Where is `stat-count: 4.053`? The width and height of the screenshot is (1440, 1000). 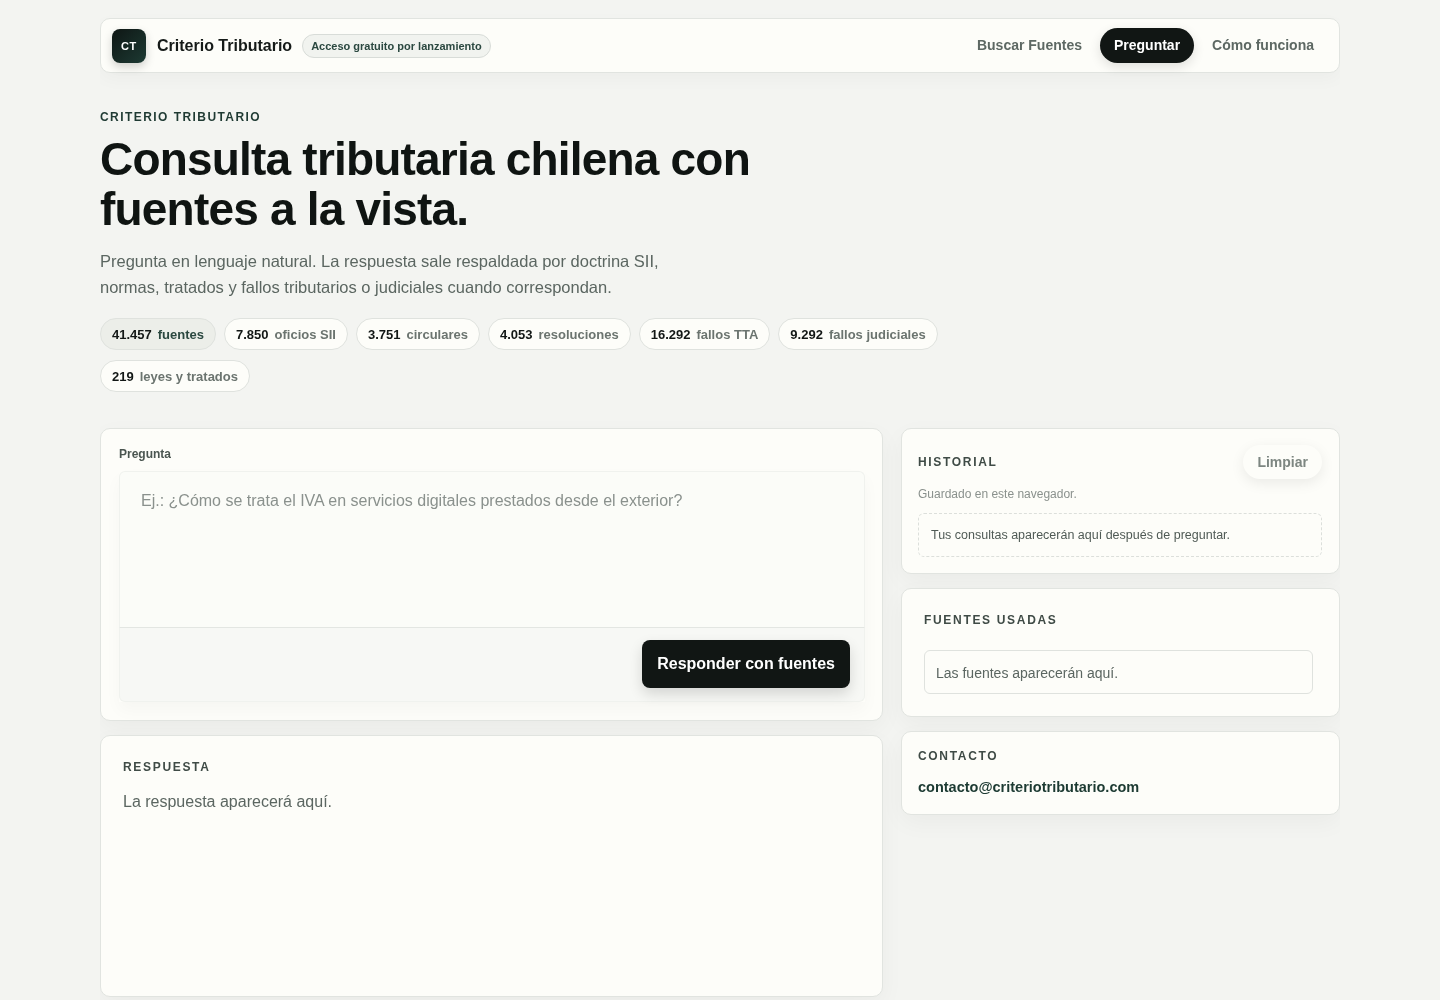 stat-count: 4.053 is located at coordinates (516, 334).